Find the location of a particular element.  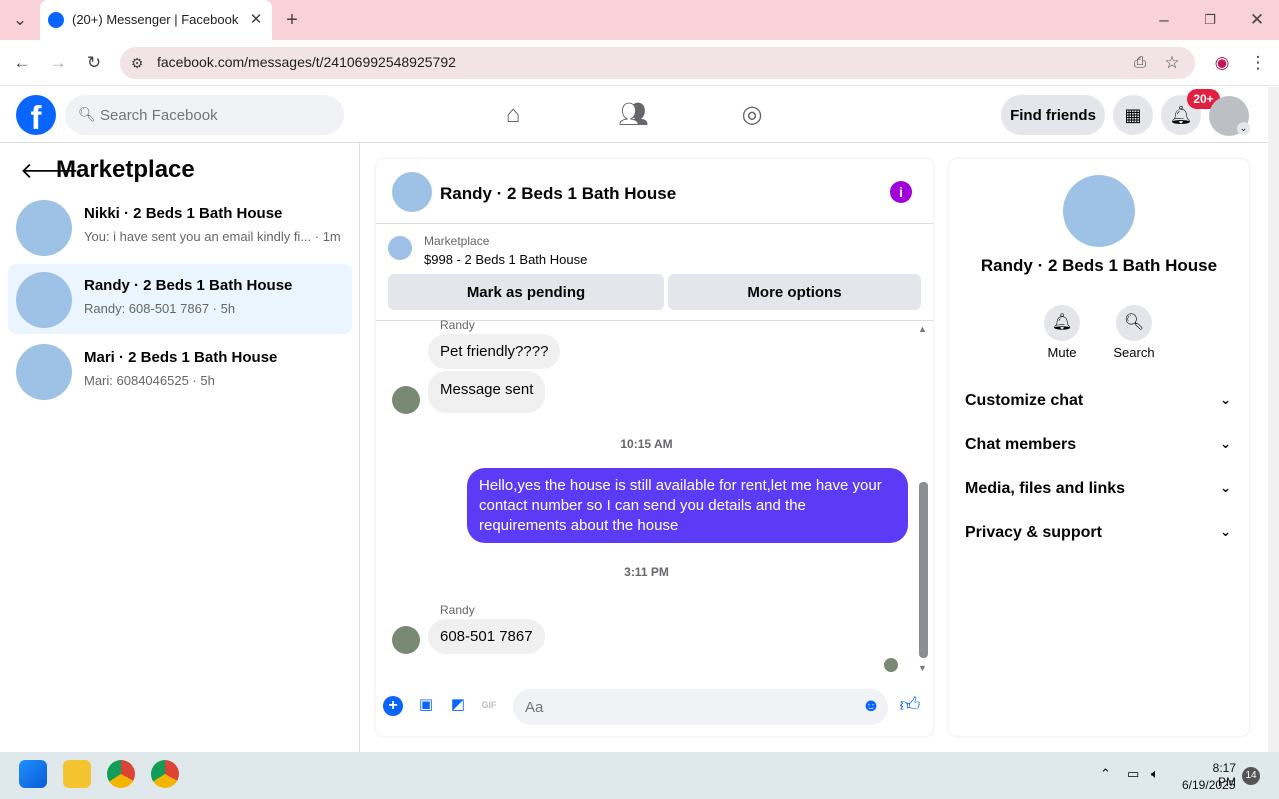

conversation-preview: Randy: 608-501 7867 · 5h is located at coordinates (160, 308).